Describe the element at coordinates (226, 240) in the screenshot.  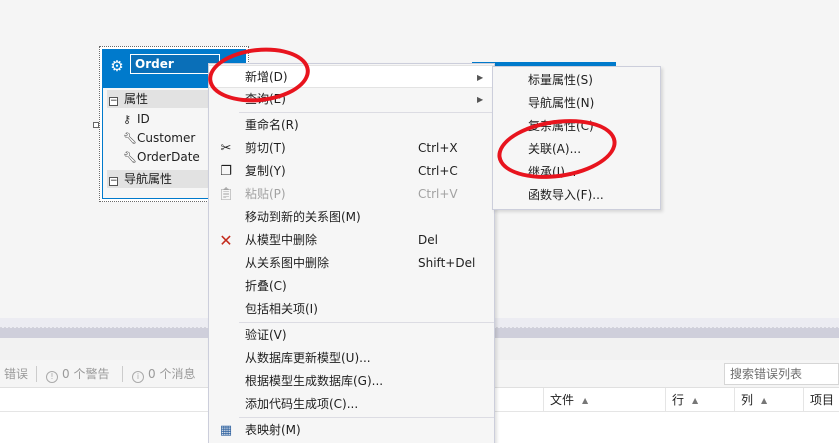
I see `delete-x-icon: ✕` at that location.